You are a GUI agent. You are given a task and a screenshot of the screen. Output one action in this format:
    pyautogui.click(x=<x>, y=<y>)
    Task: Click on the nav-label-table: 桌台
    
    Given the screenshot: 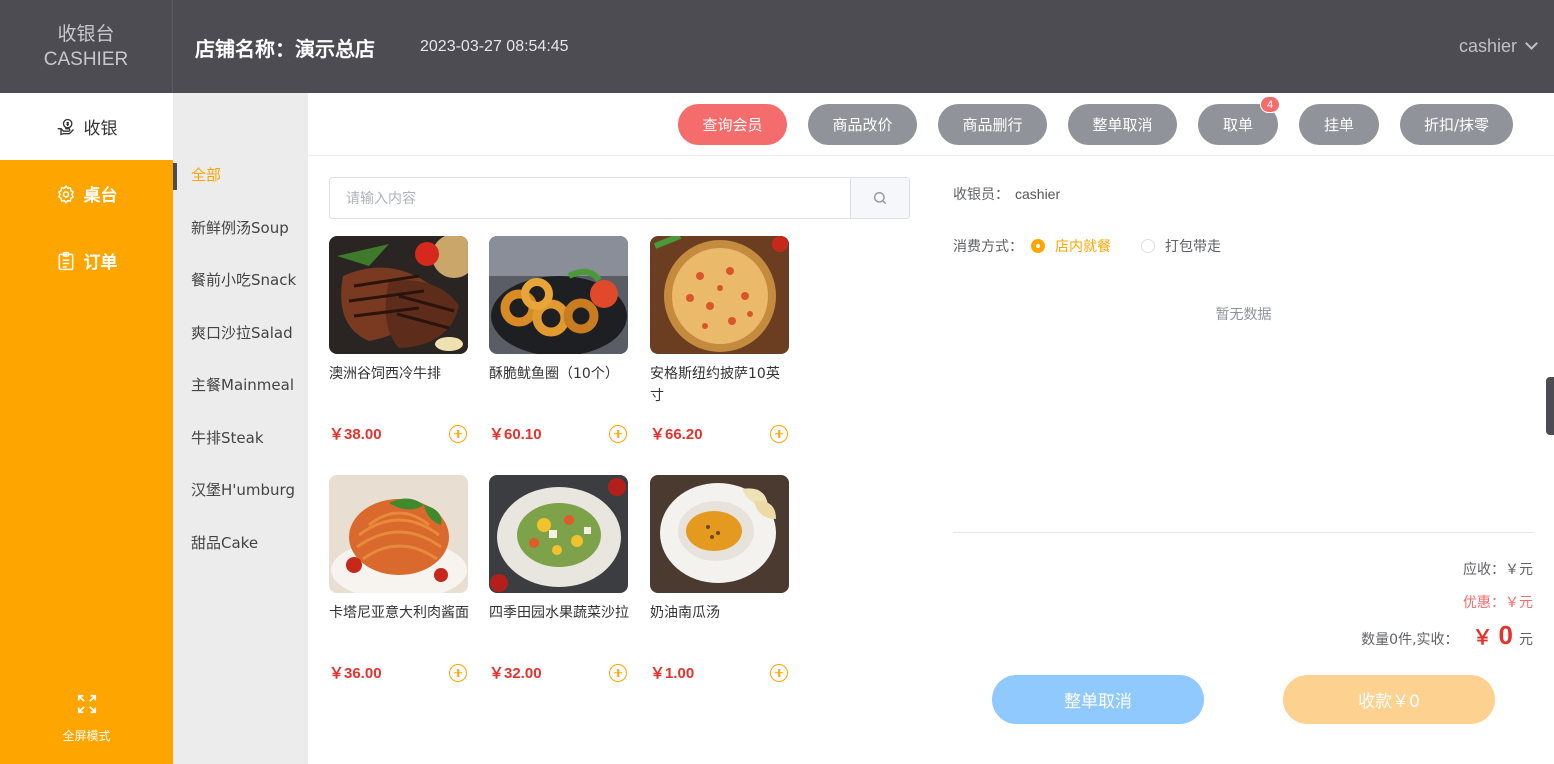 What is the action you would take?
    pyautogui.click(x=100, y=196)
    